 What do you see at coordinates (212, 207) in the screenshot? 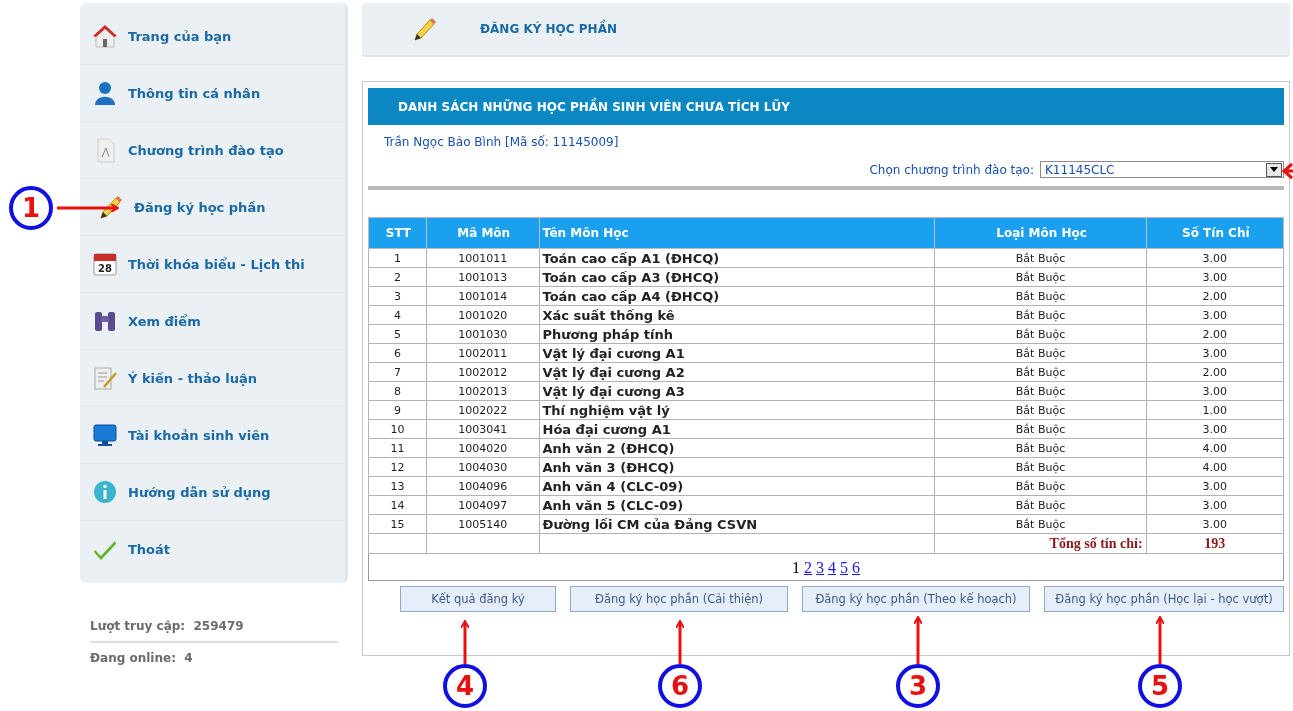
I see `sidebar-item: Đăng ký học phần` at bounding box center [212, 207].